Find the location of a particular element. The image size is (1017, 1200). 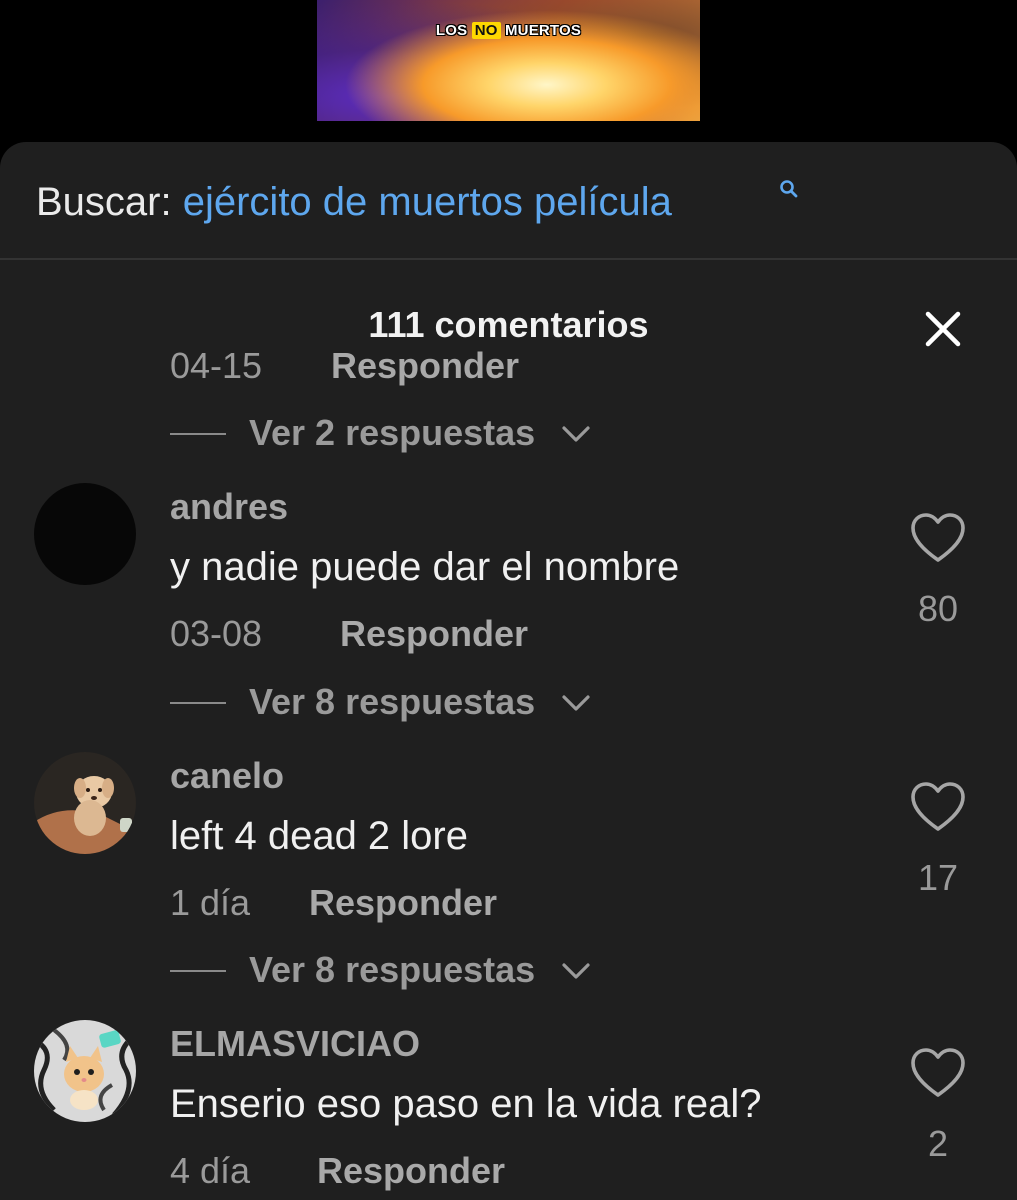

video-caption: LOS NO MUERTOS is located at coordinates (508, 30).